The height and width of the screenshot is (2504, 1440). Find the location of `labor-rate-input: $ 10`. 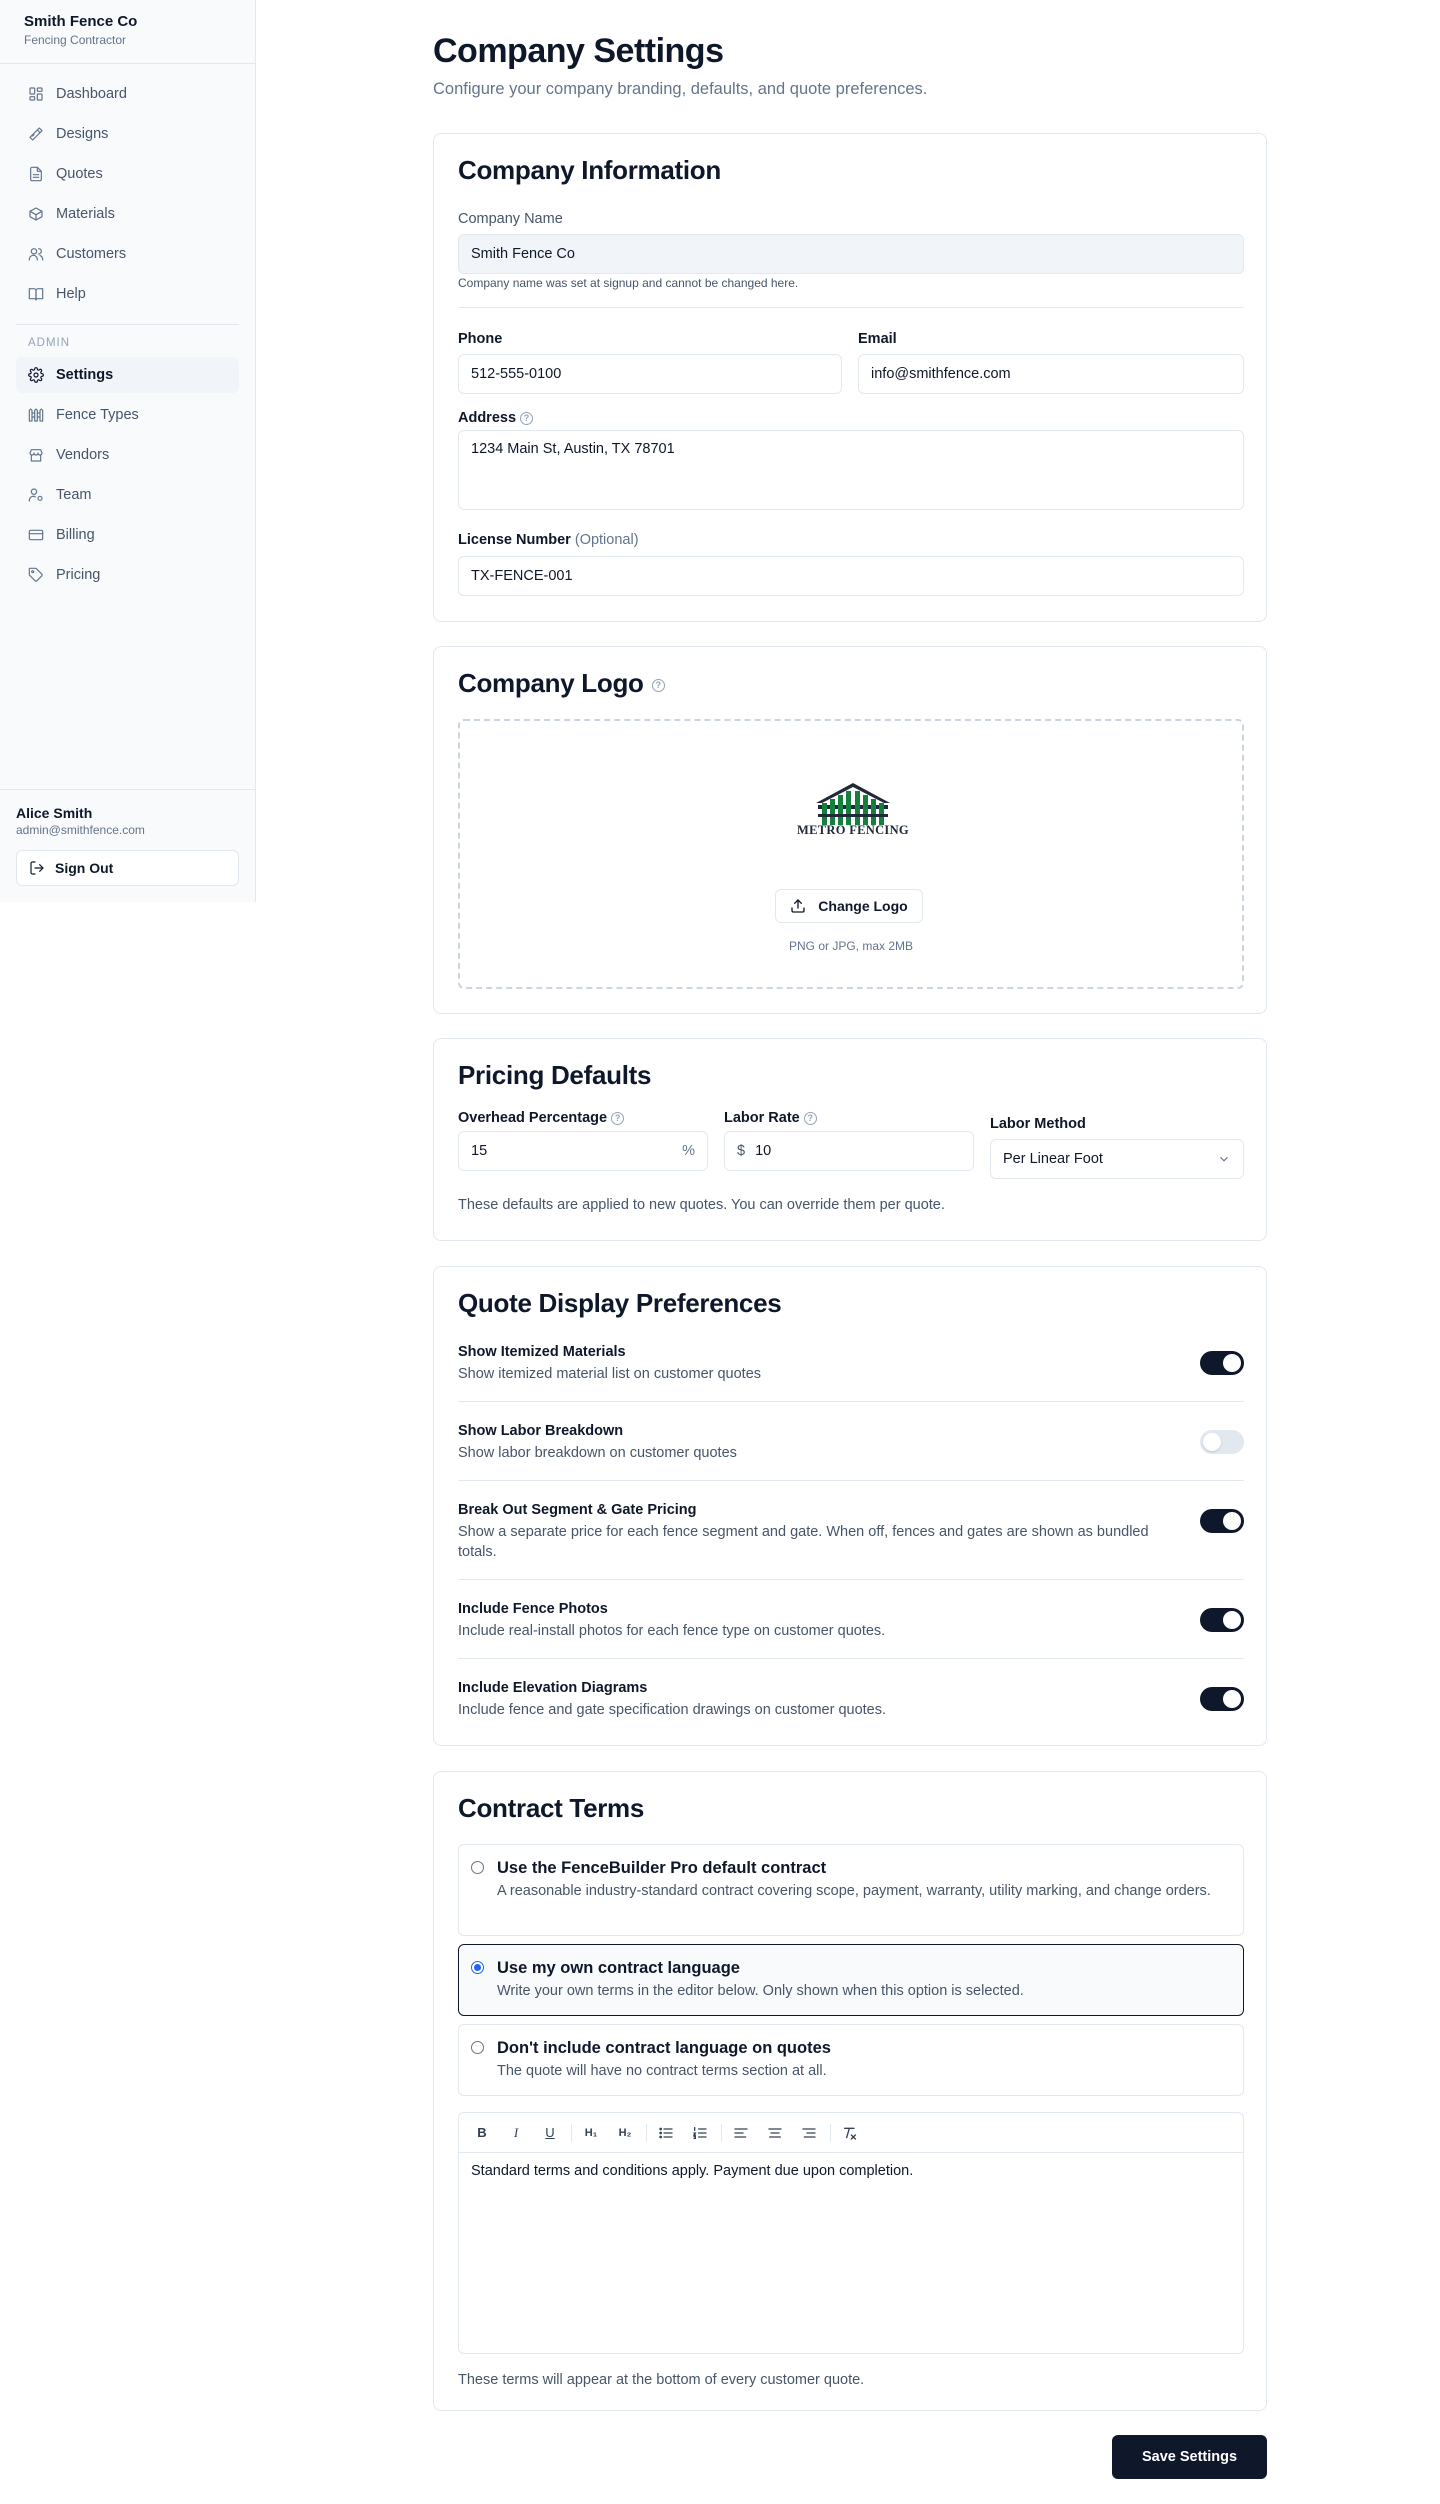

labor-rate-input: $ 10 is located at coordinates (849, 1151).